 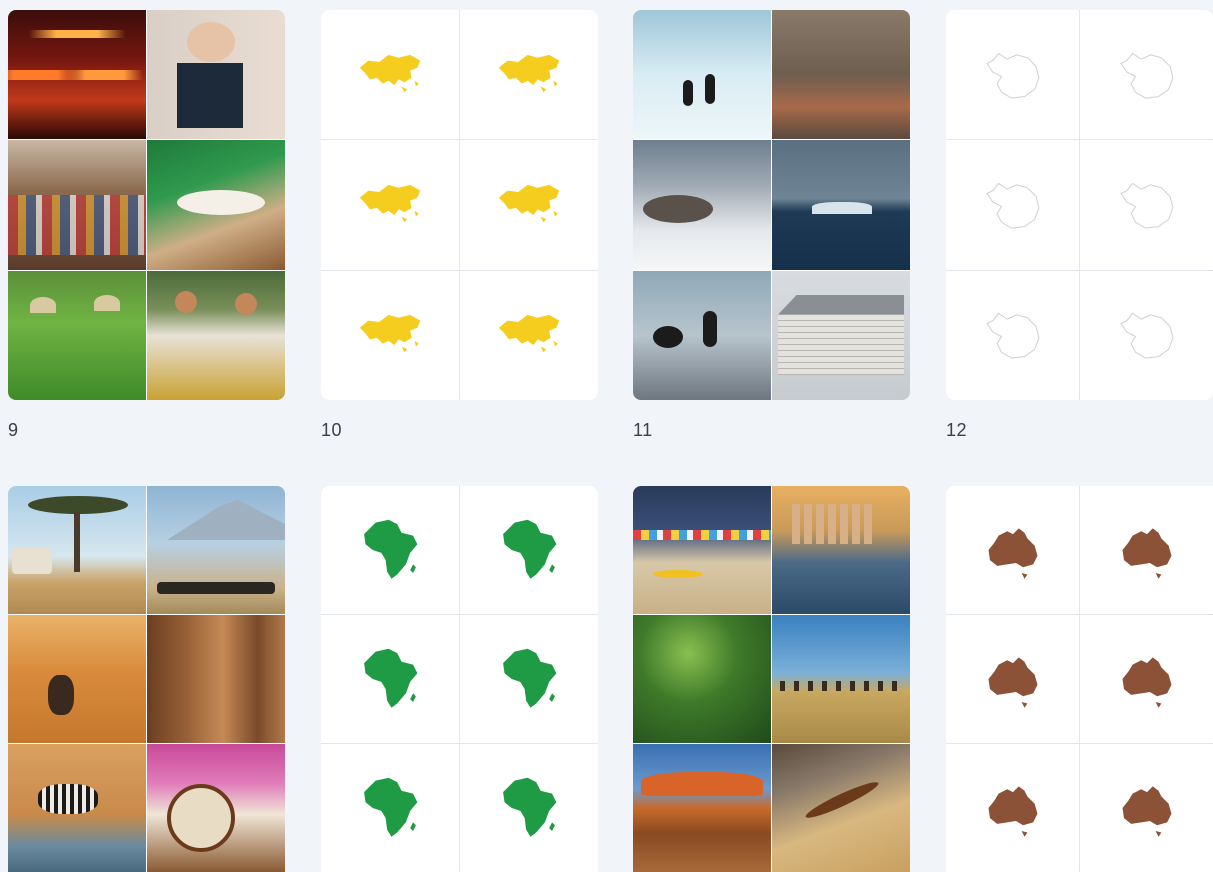 What do you see at coordinates (77, 679) in the screenshot?
I see `photo-desert-camels` at bounding box center [77, 679].